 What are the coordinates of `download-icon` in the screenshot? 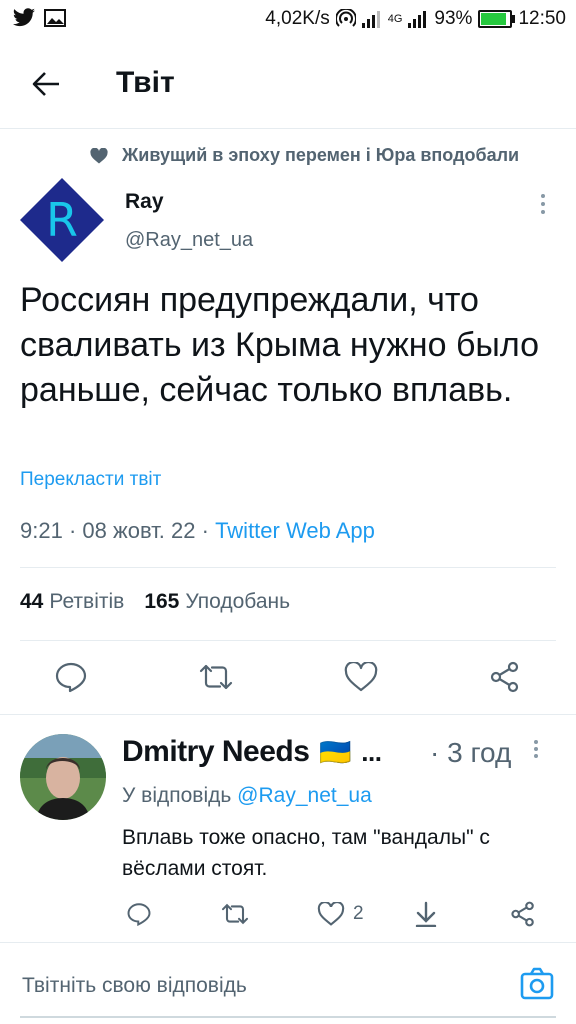 It's located at (426, 914).